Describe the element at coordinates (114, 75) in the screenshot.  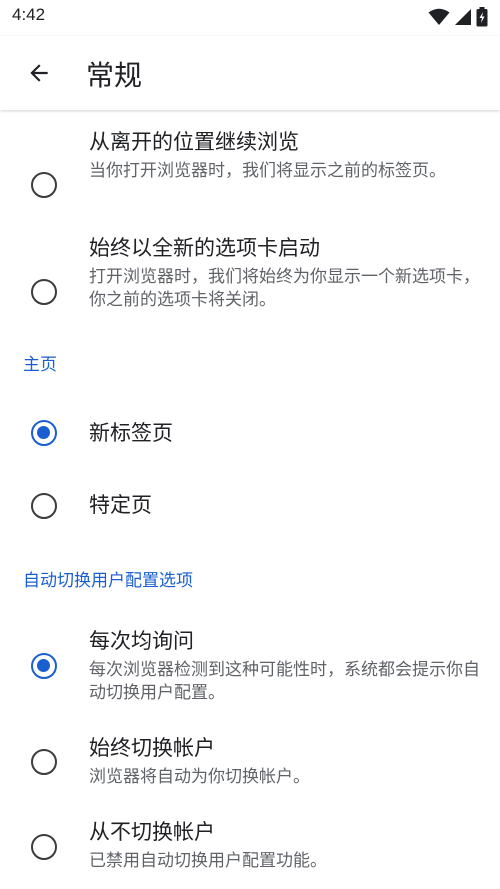
I see `page-title: 常规` at that location.